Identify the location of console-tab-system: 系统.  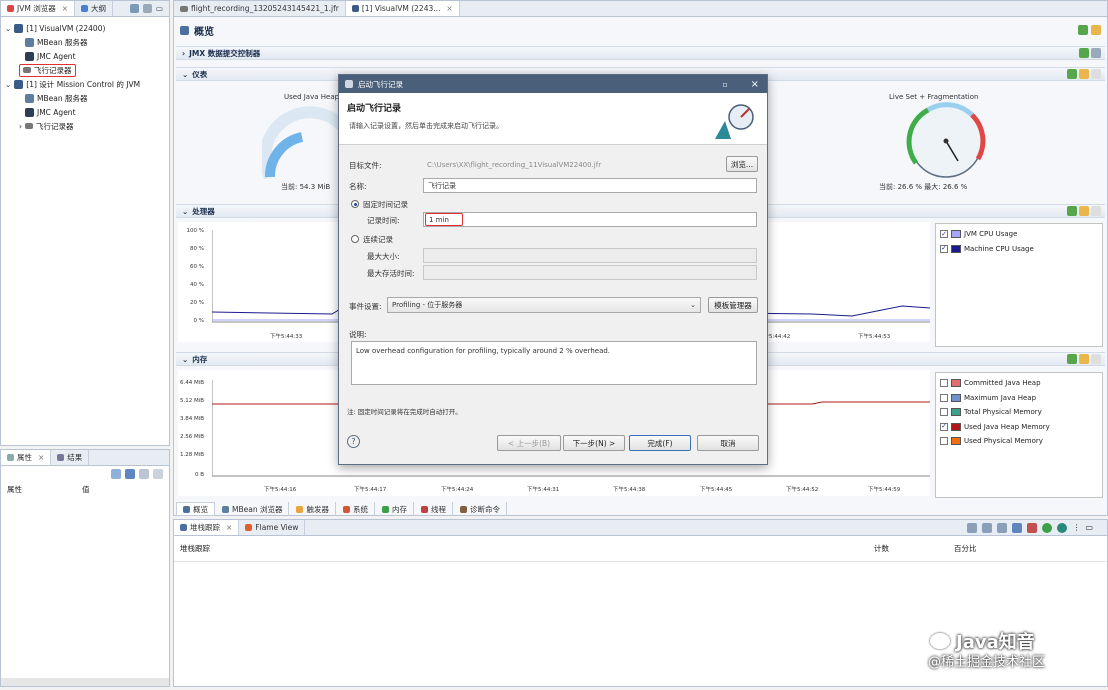
(356, 509).